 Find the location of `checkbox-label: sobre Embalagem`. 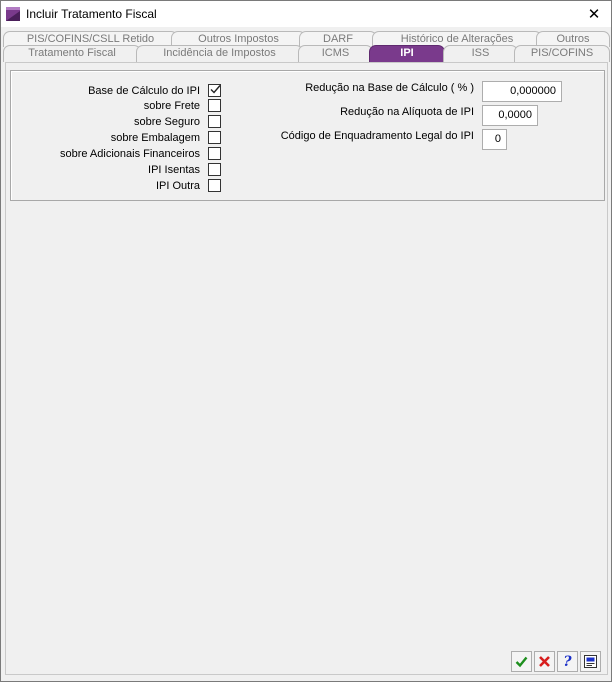

checkbox-label: sobre Embalagem is located at coordinates (155, 138).